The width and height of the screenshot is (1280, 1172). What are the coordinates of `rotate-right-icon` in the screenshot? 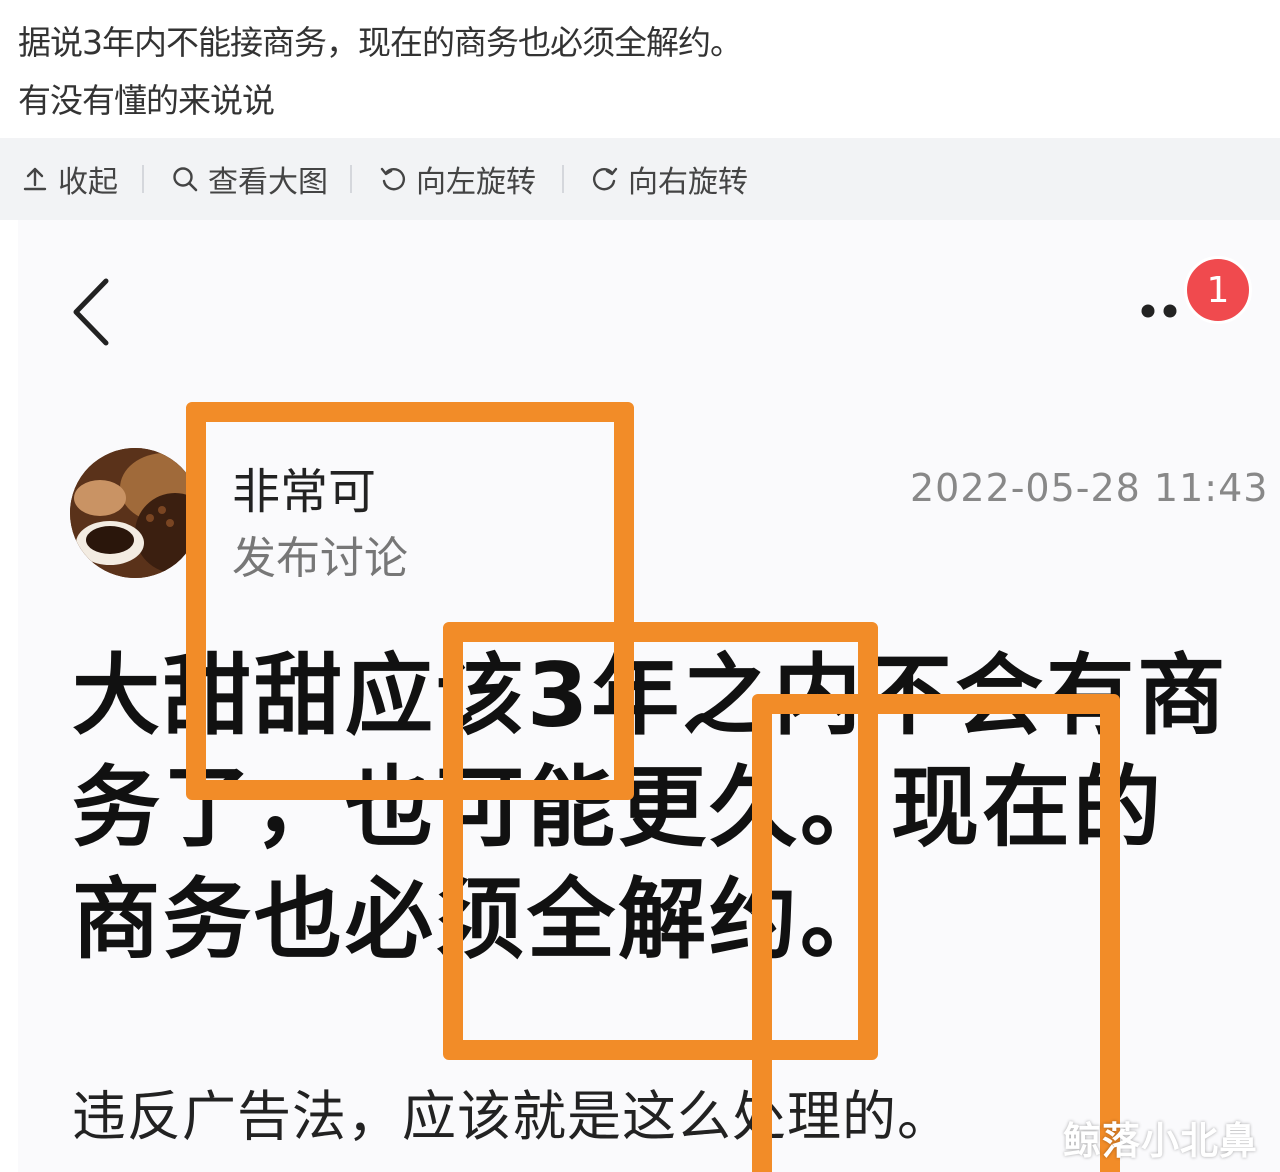 It's located at (605, 179).